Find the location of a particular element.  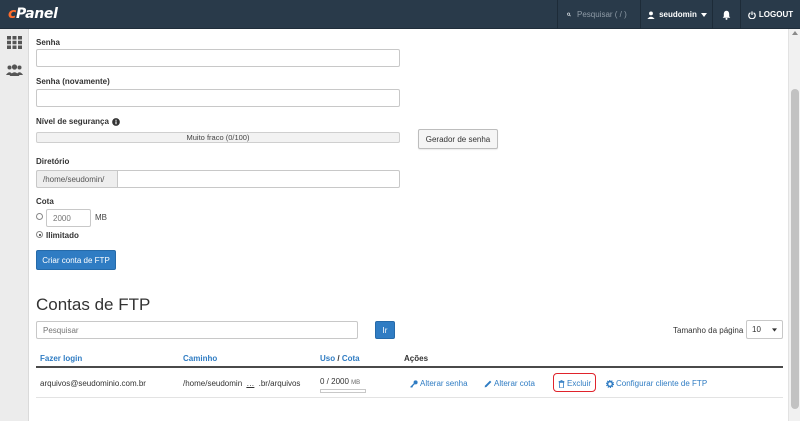

page-size-value: 10 is located at coordinates (756, 329).